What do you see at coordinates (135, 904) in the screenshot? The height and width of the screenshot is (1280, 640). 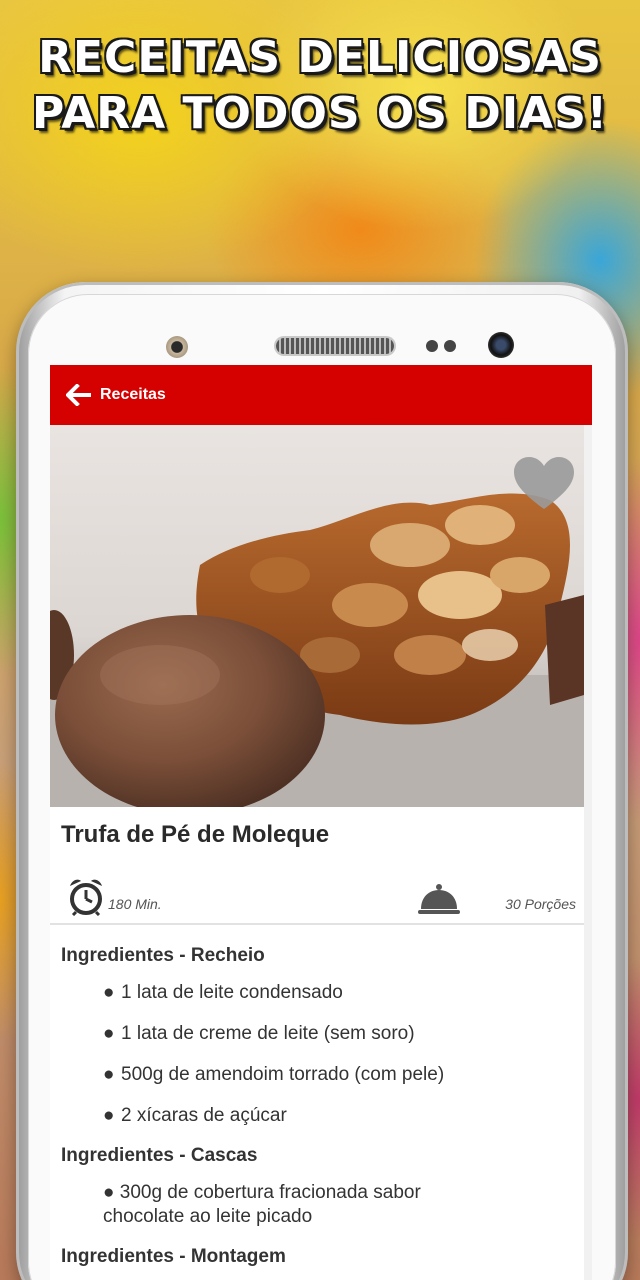 I see `prep-time: 180 Min.` at bounding box center [135, 904].